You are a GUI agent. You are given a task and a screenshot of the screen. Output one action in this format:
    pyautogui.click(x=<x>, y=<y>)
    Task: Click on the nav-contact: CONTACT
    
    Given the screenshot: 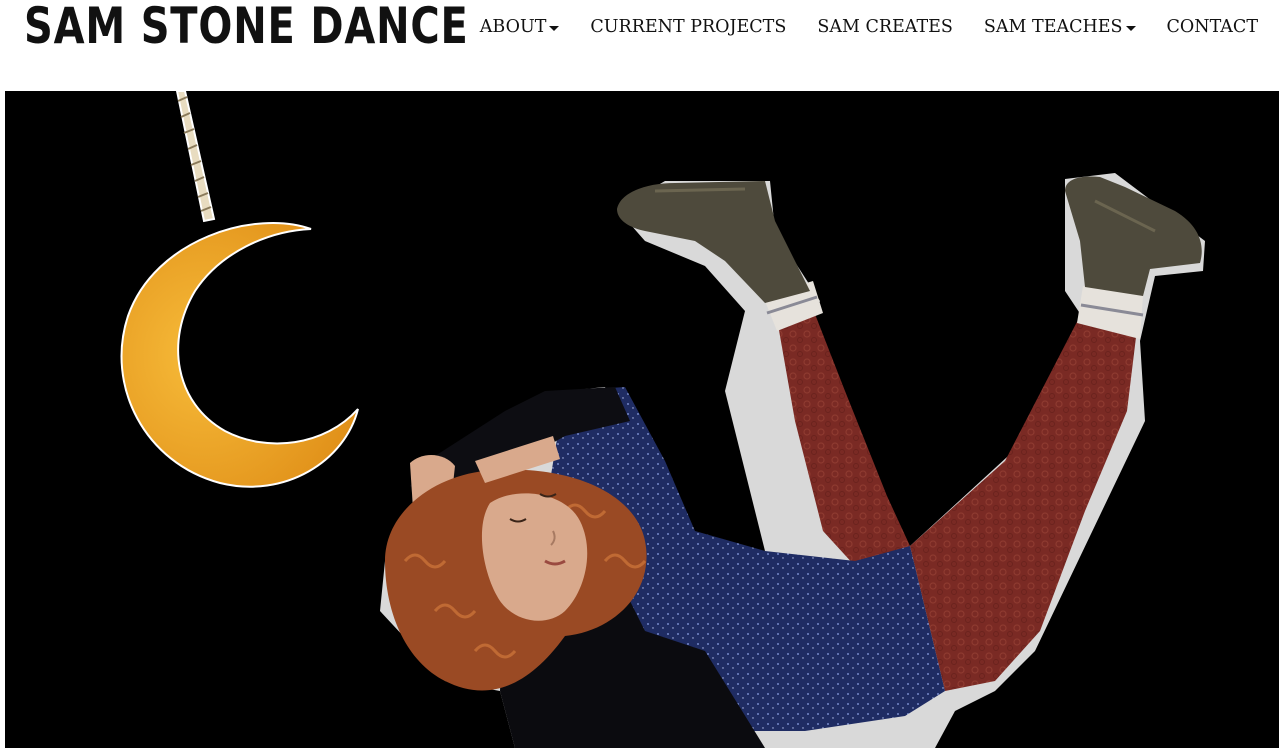 What is the action you would take?
    pyautogui.click(x=1212, y=27)
    